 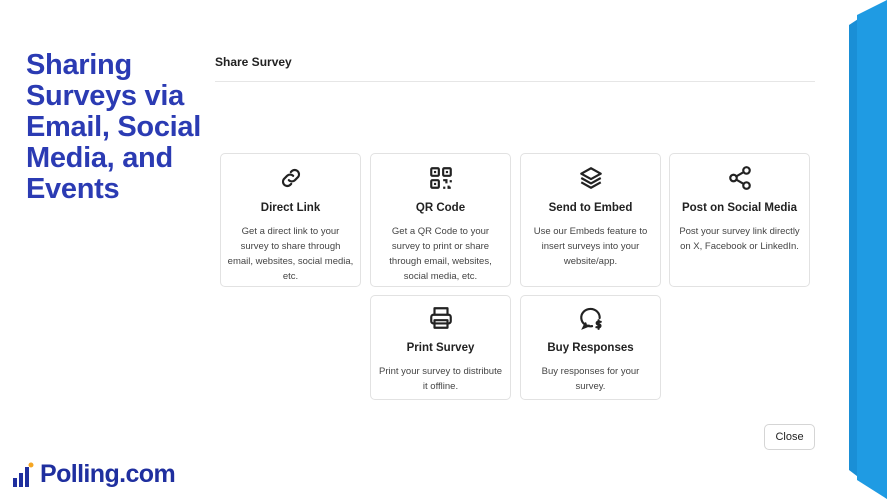 What do you see at coordinates (590, 208) in the screenshot?
I see `option-title: Send to Embed` at bounding box center [590, 208].